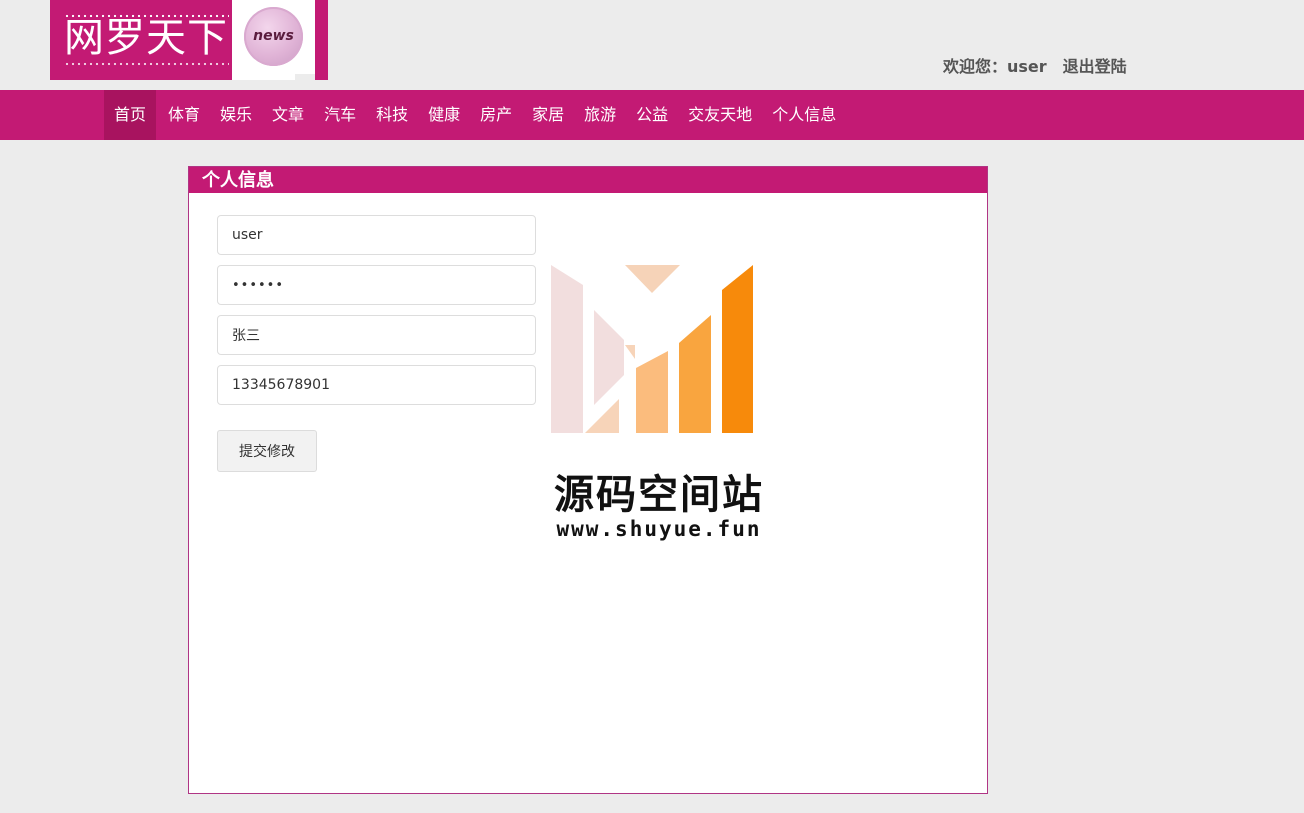  I want to click on site-logo: 网罗天下 news, so click(189, 40).